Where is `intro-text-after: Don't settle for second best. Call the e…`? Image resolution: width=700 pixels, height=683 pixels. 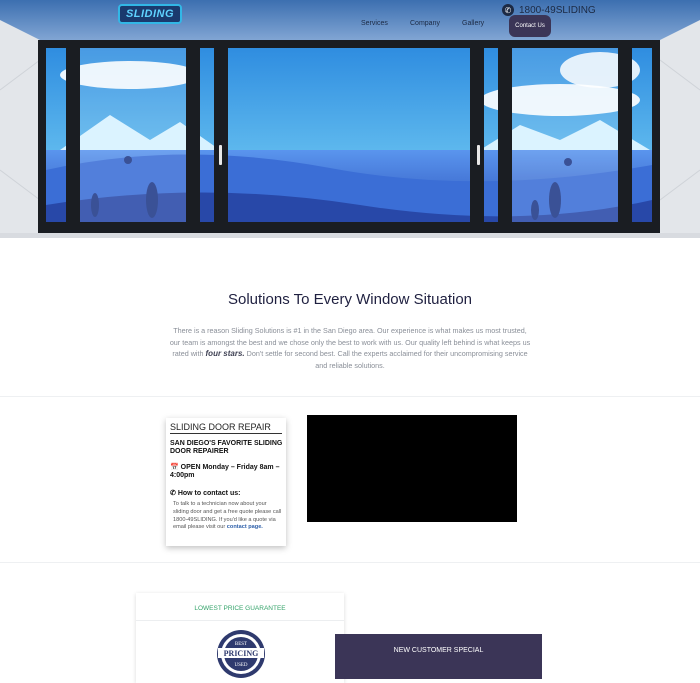 intro-text-after: Don't settle for second best. Call the e… is located at coordinates (386, 359).